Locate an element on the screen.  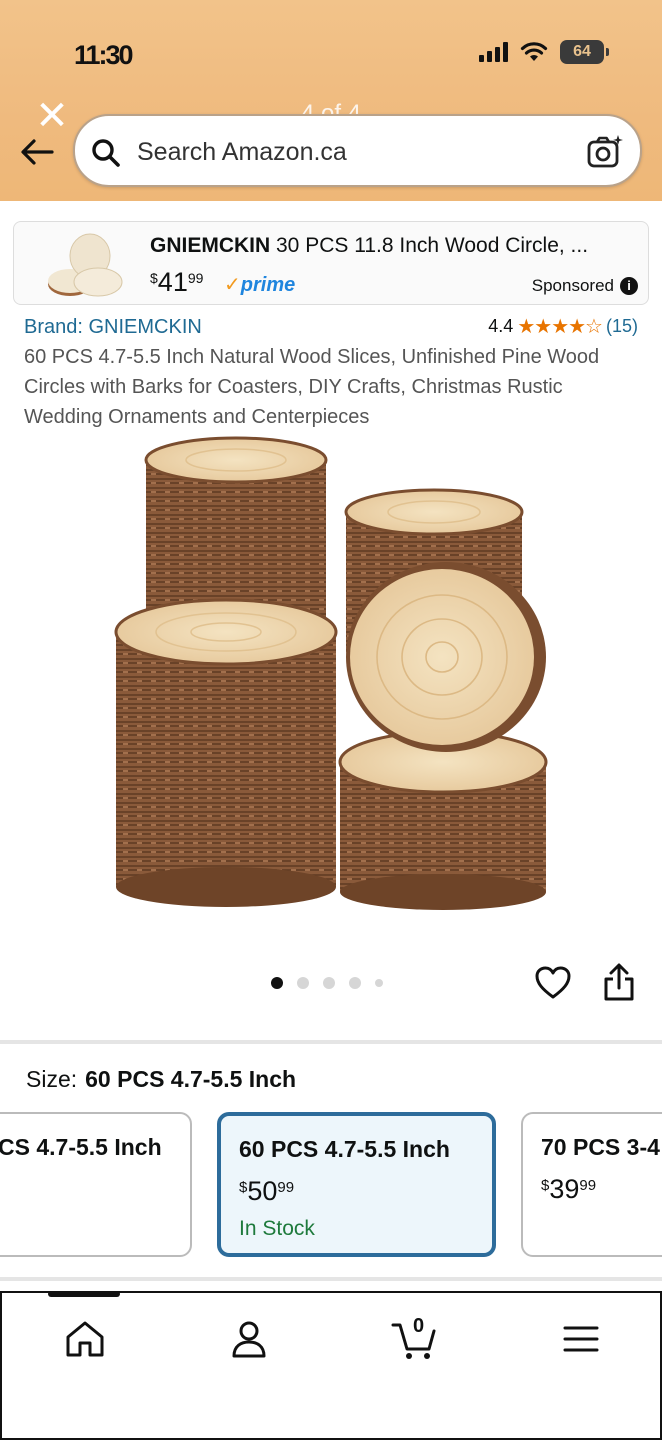
image-carousel-dots is located at coordinates (327, 983).